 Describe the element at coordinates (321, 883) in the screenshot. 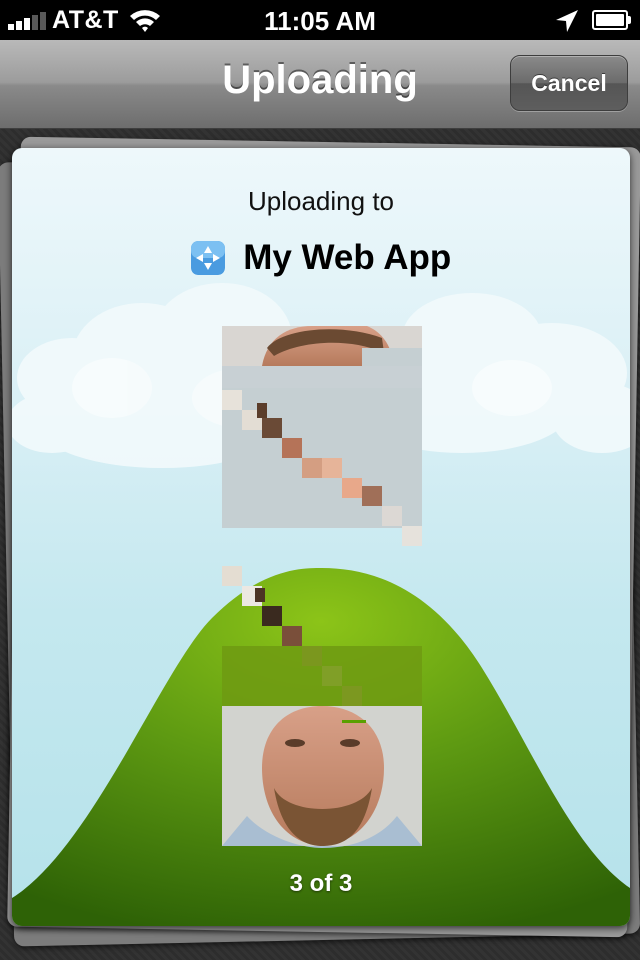

I see `progress-count: 3 of 3` at that location.